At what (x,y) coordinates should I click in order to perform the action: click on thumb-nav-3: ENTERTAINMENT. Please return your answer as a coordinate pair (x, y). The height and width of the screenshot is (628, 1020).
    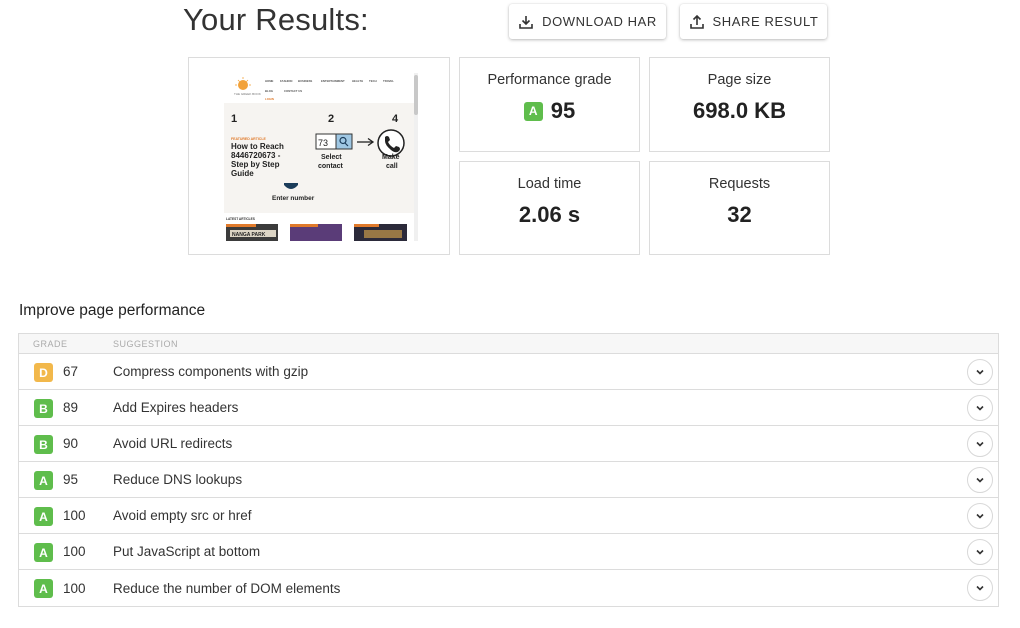
    Looking at the image, I should click on (333, 81).